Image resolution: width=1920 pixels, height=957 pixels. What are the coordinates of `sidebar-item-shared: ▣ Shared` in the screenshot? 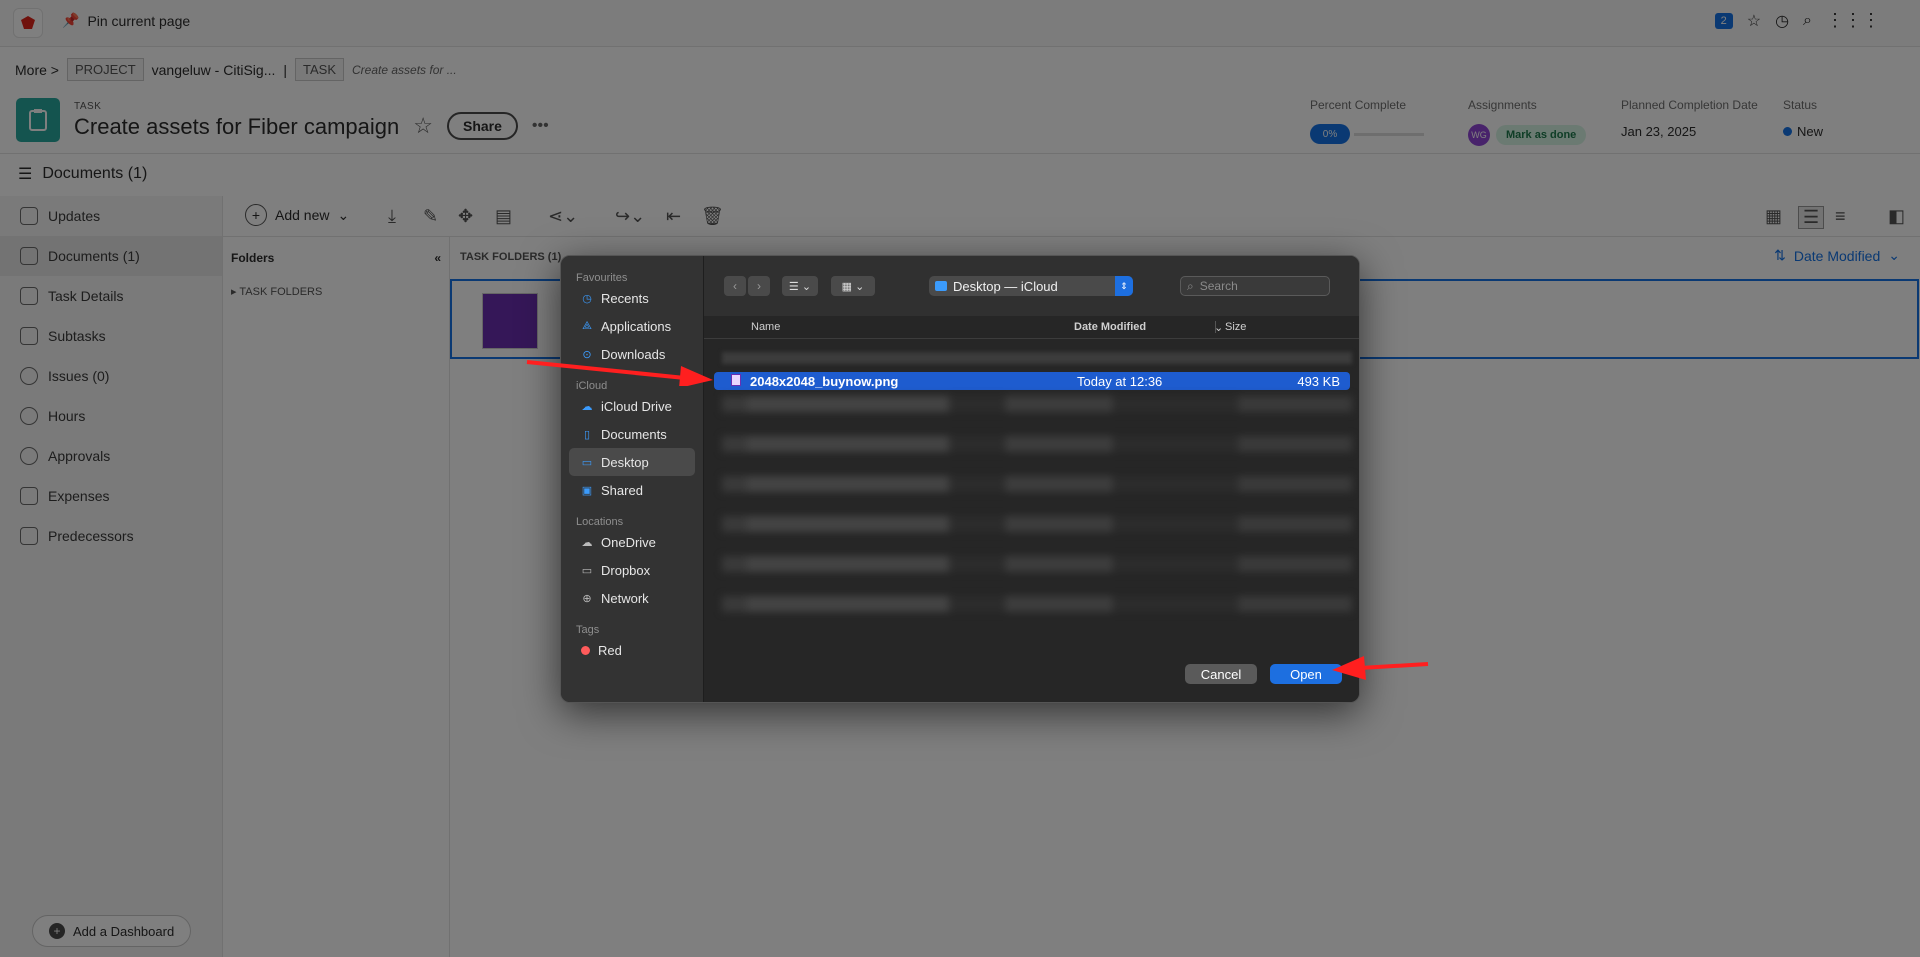 It's located at (632, 490).